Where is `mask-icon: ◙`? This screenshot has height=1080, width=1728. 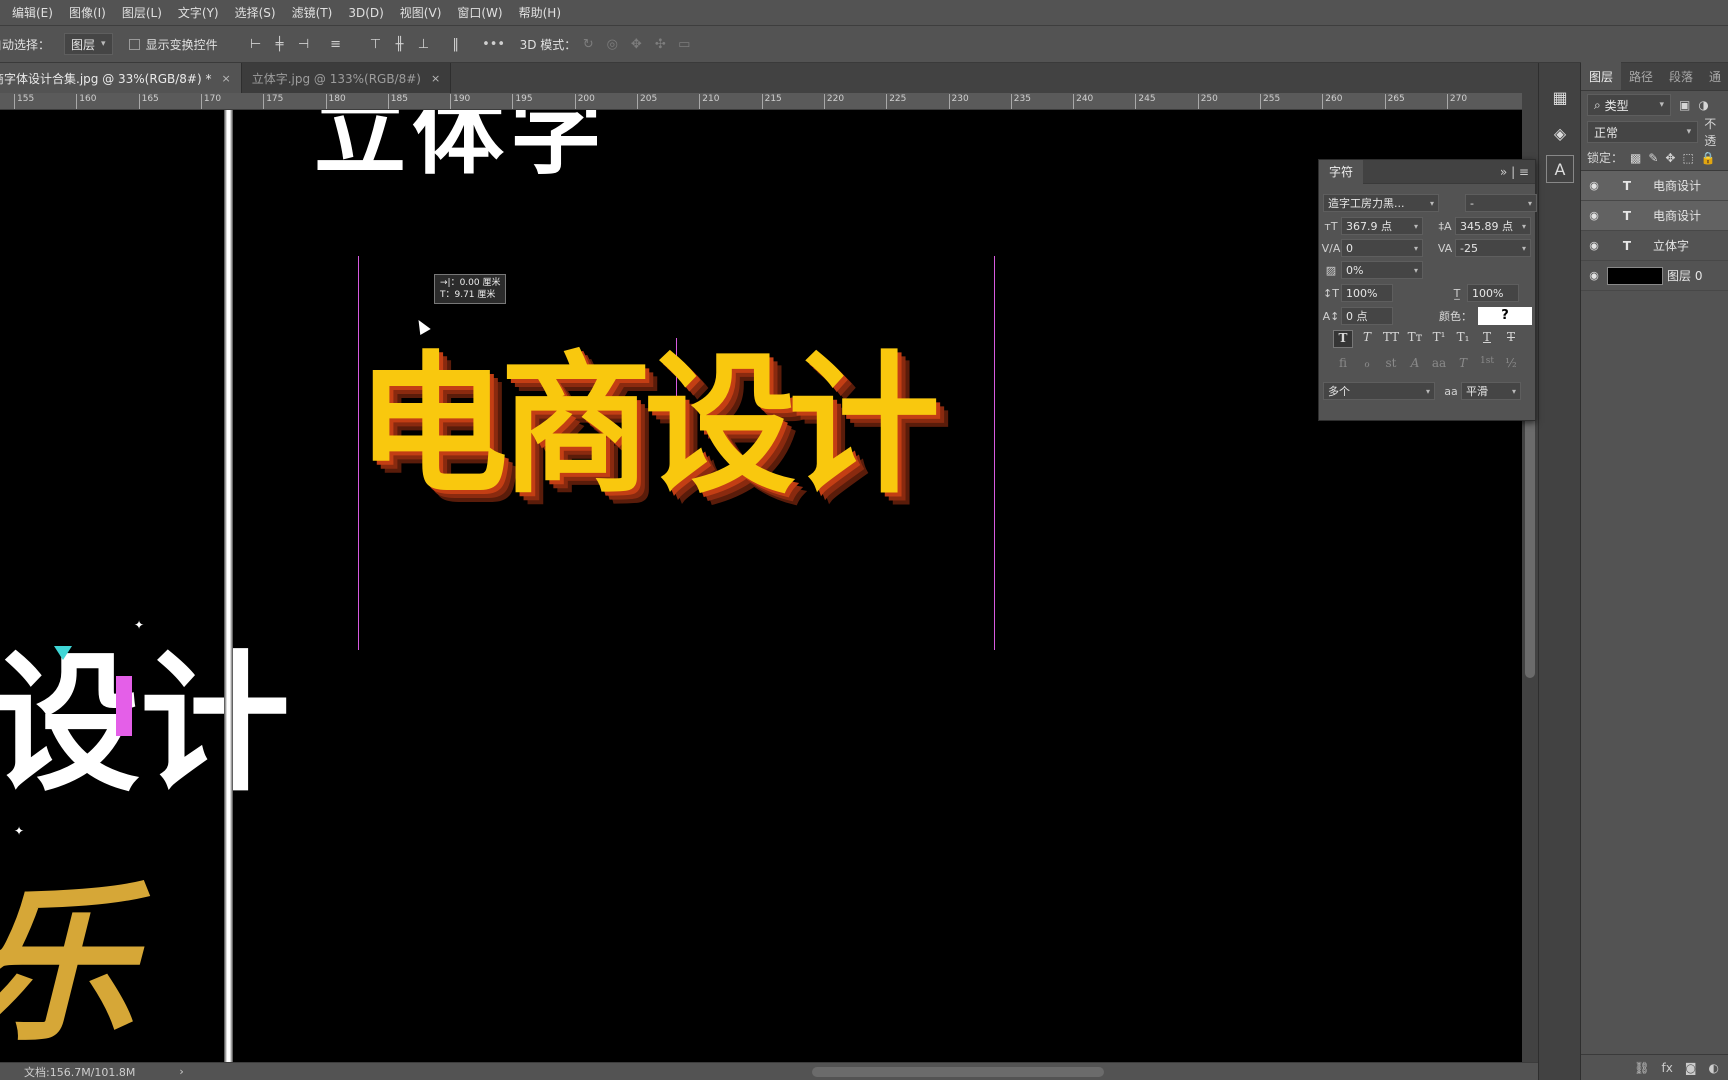 mask-icon: ◙ is located at coordinates (1691, 1068).